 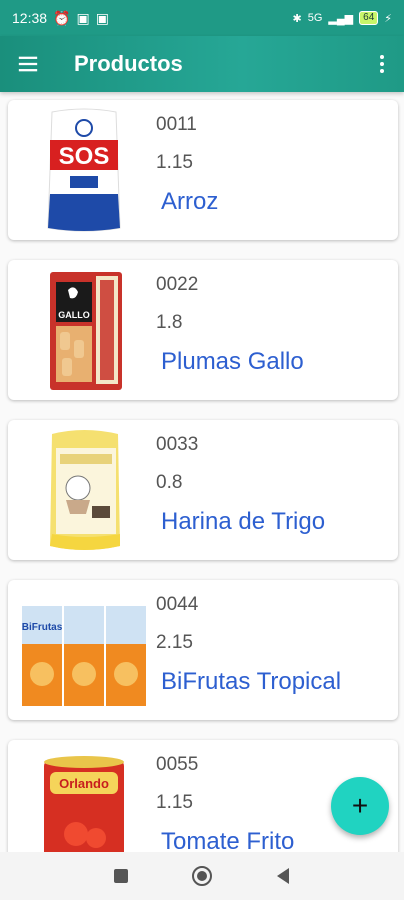 I want to click on flour-package-image, so click(x=85, y=490).